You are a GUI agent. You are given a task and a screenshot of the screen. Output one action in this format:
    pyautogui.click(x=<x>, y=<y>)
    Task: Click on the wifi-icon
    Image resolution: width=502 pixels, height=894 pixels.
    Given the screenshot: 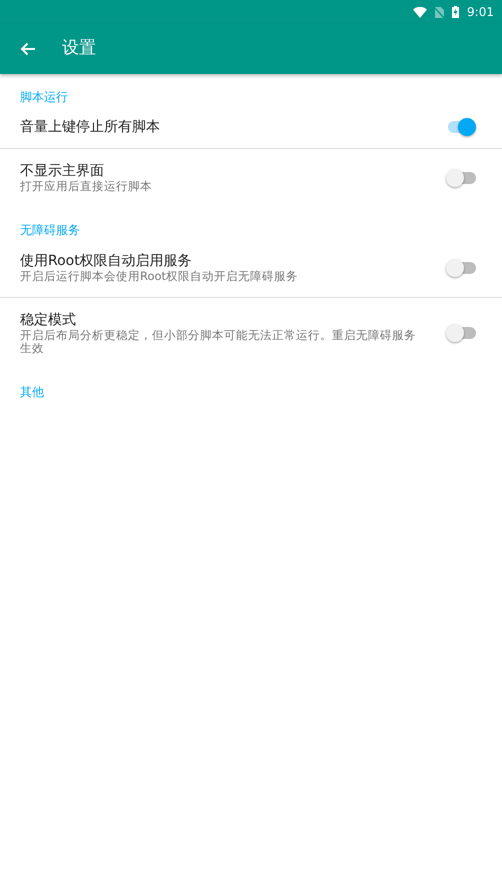 What is the action you would take?
    pyautogui.click(x=420, y=12)
    